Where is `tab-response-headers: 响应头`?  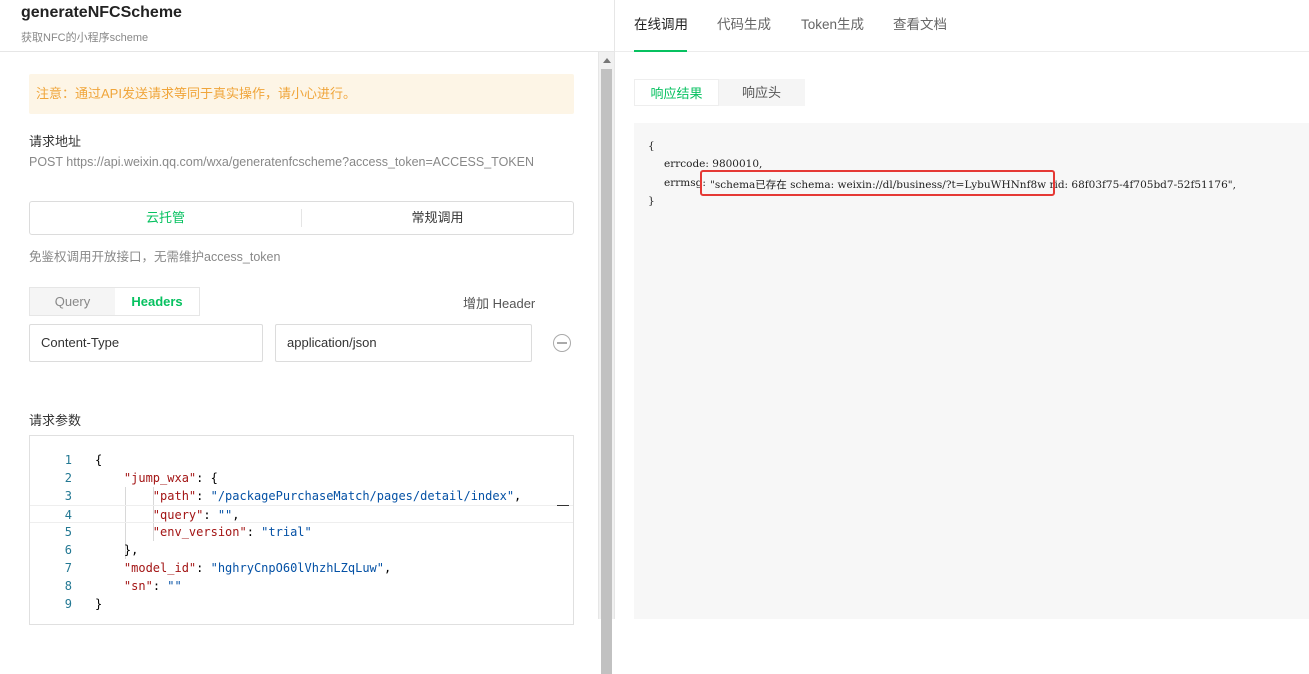 tab-response-headers: 响应头 is located at coordinates (761, 92).